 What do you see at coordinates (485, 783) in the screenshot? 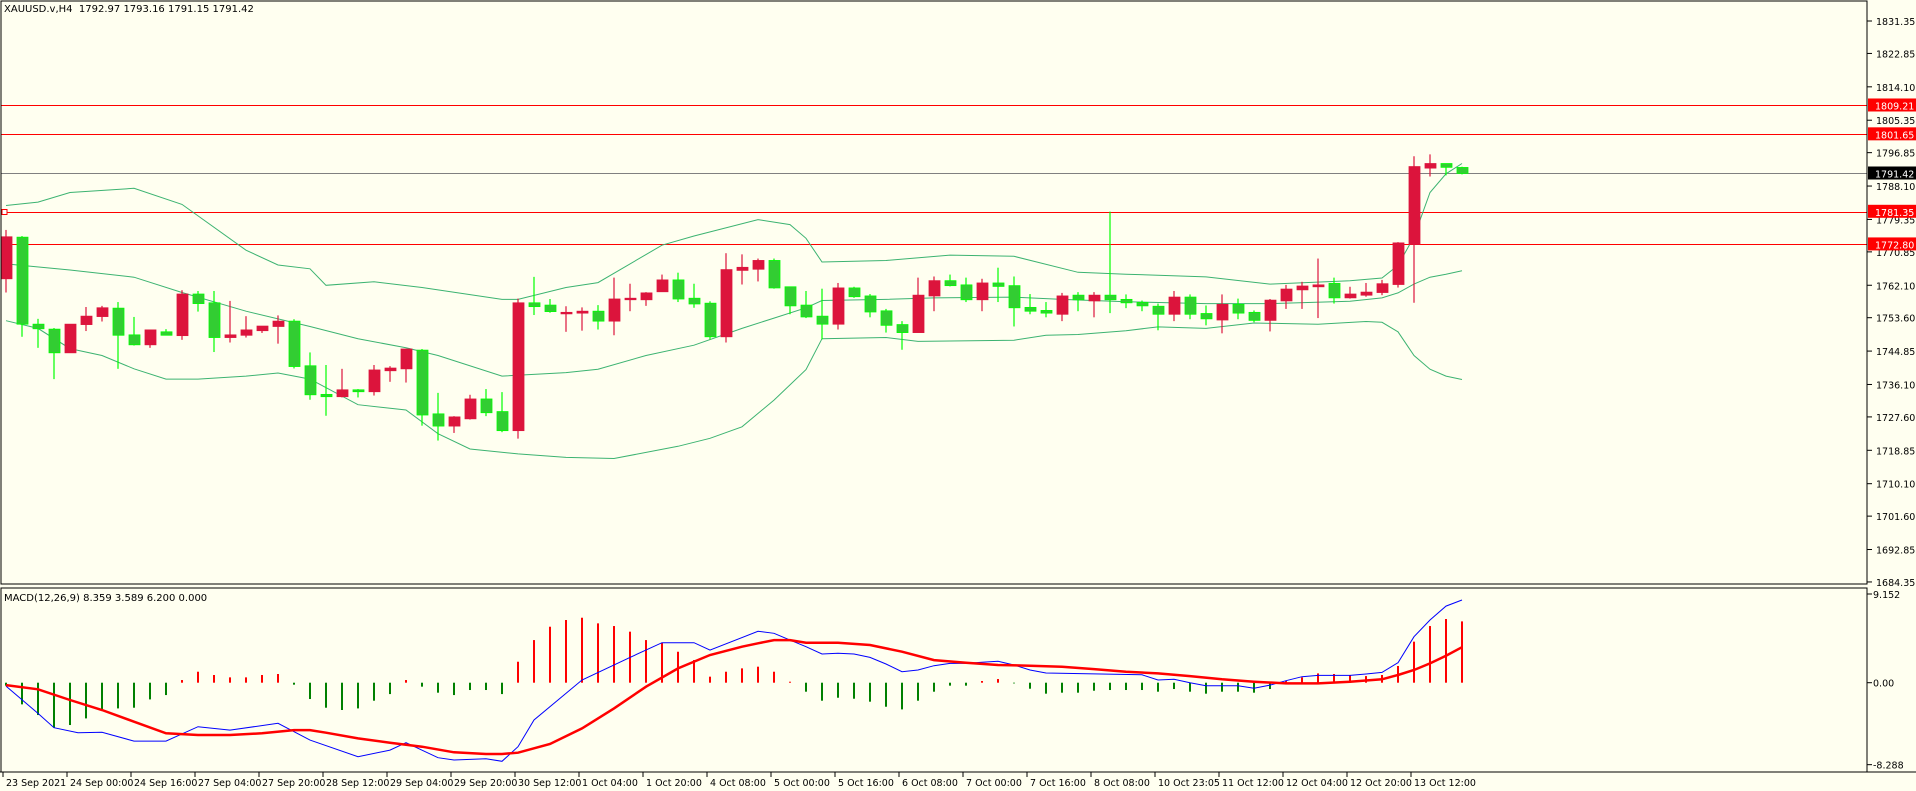
I see `time-axis-label: 29 Sep 20:00` at bounding box center [485, 783].